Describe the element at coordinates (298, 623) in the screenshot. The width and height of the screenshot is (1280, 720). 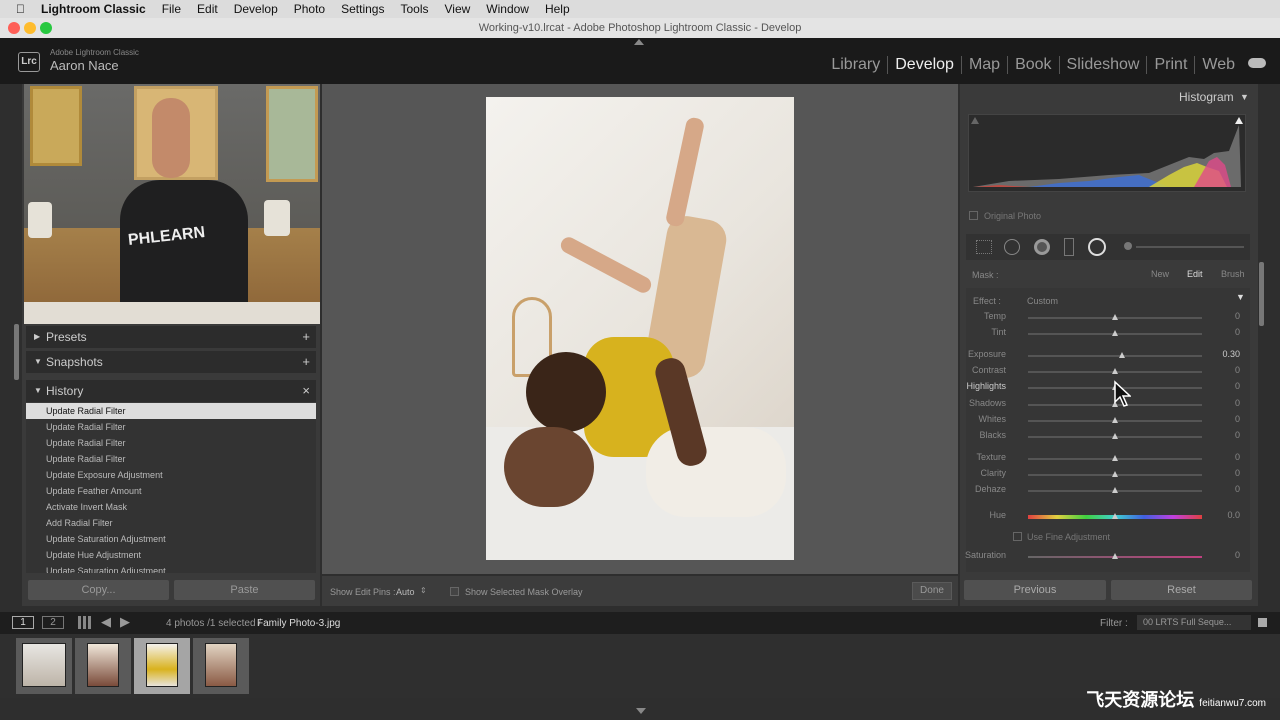
I see `selected-filename: Family Photo-3.jpg` at that location.